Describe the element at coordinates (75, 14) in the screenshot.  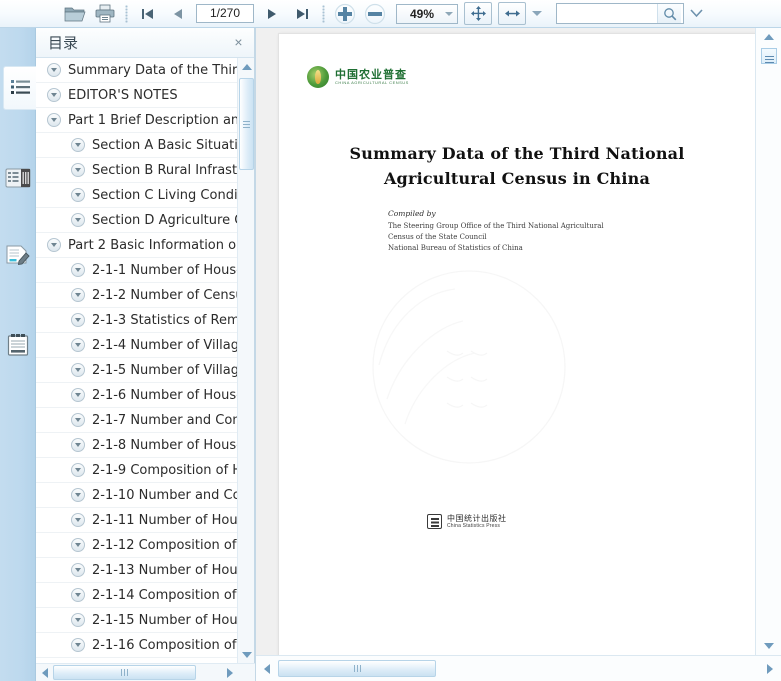
I see `open-file-button` at that location.